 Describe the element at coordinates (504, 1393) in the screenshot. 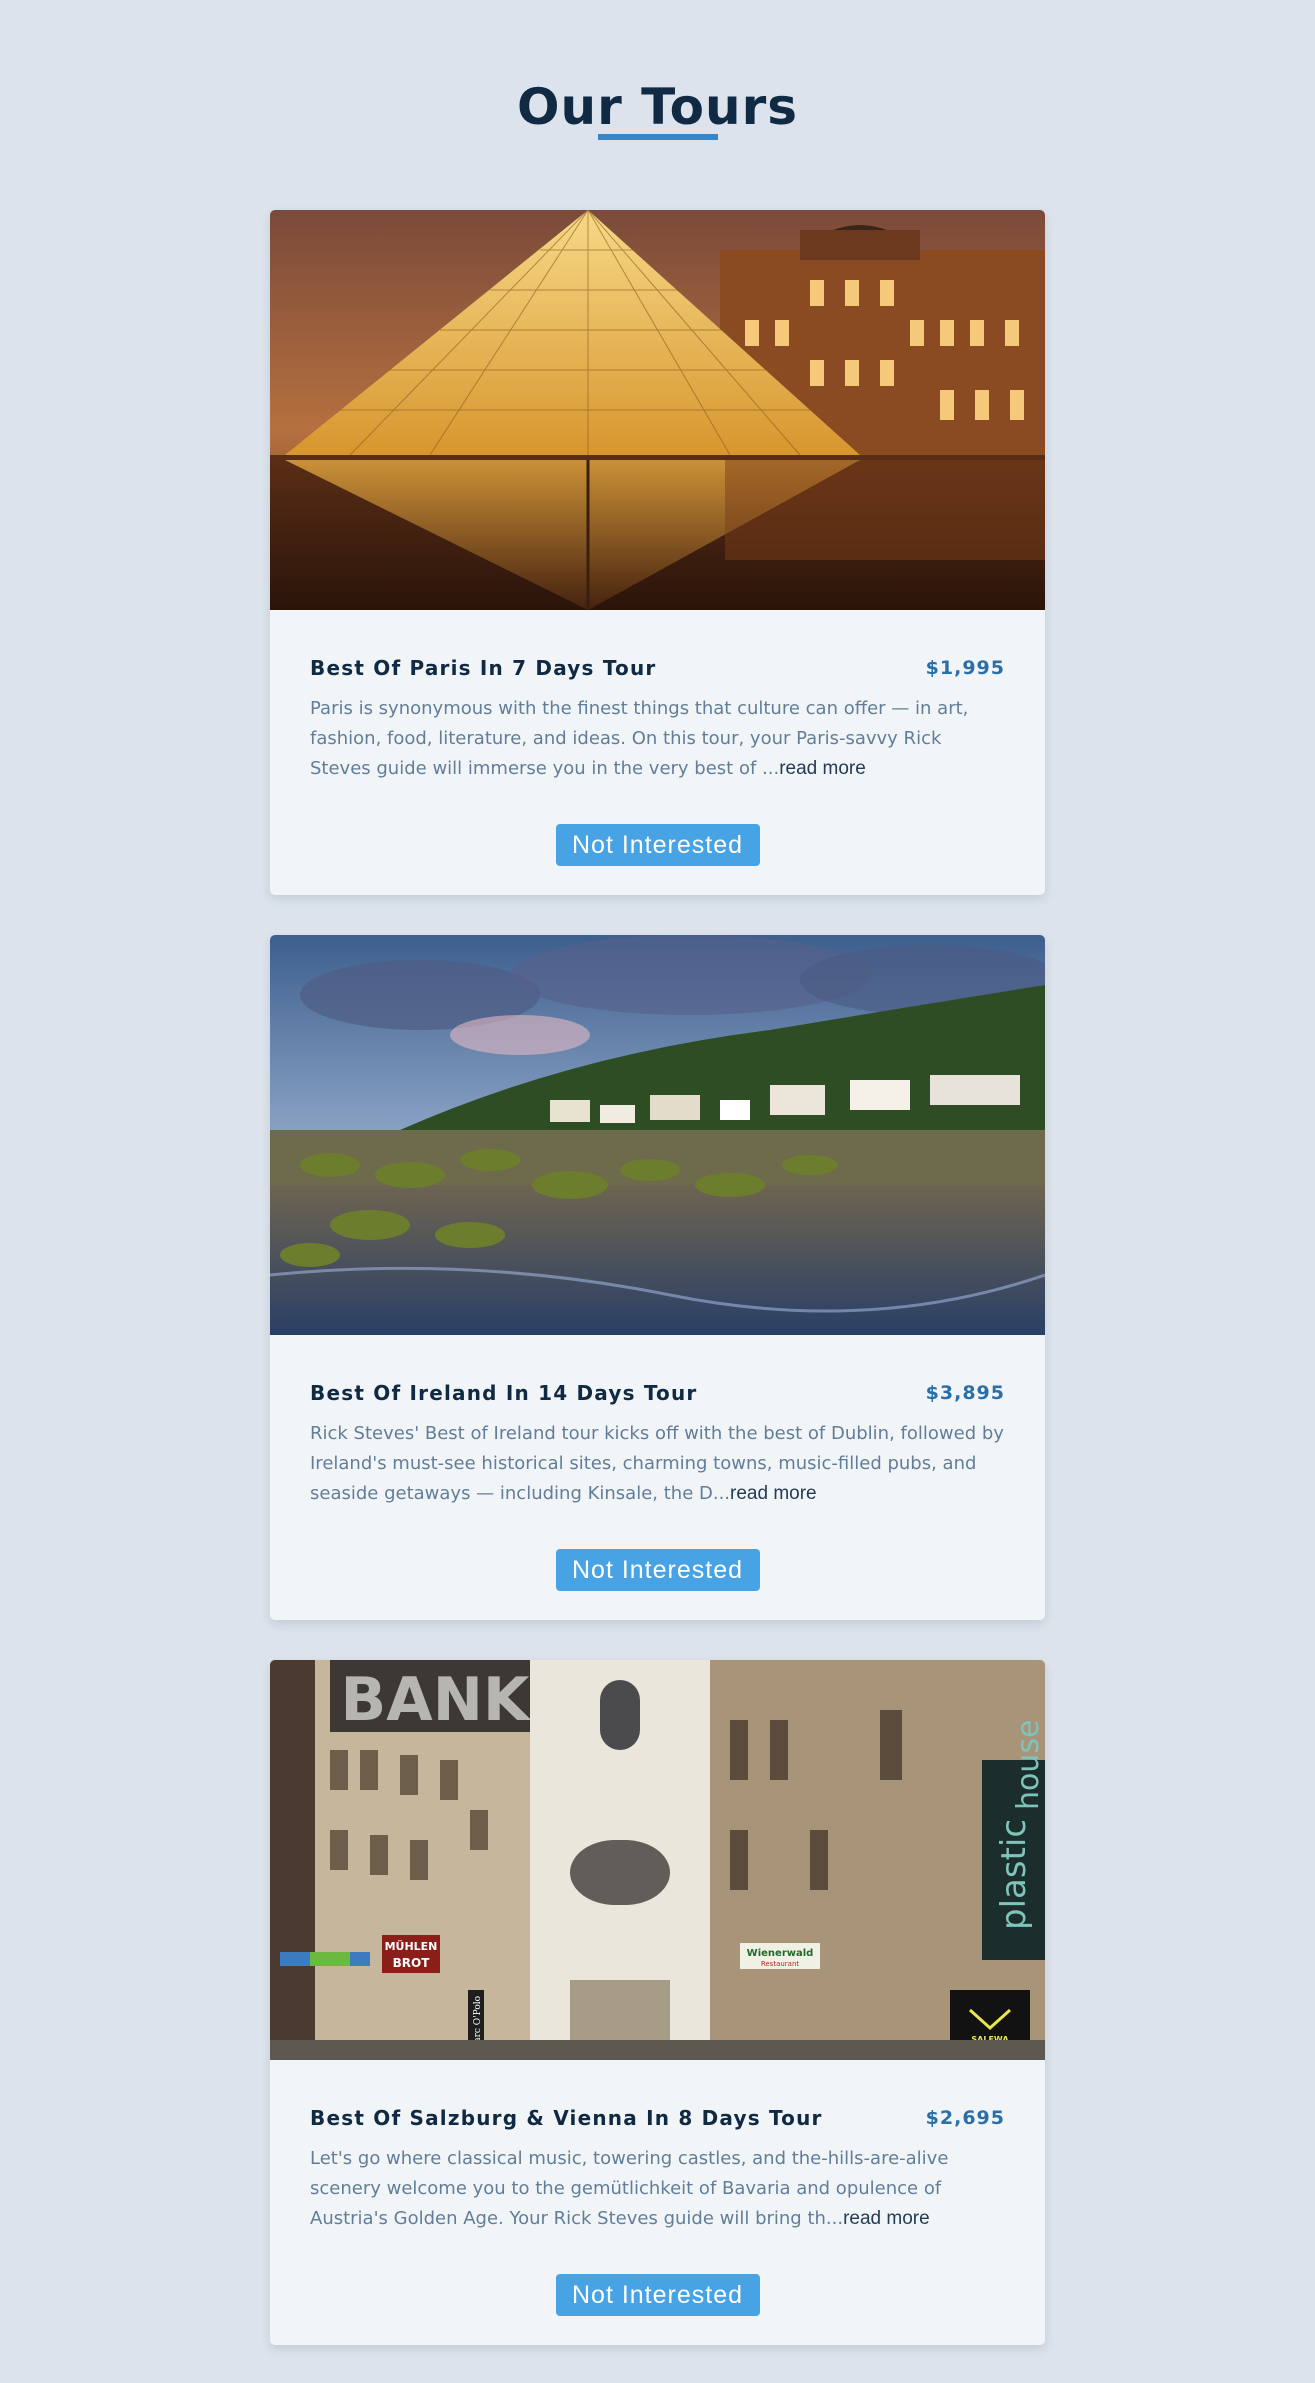

I see `tour-name: Best Of Ireland In 14 Days Tour` at that location.